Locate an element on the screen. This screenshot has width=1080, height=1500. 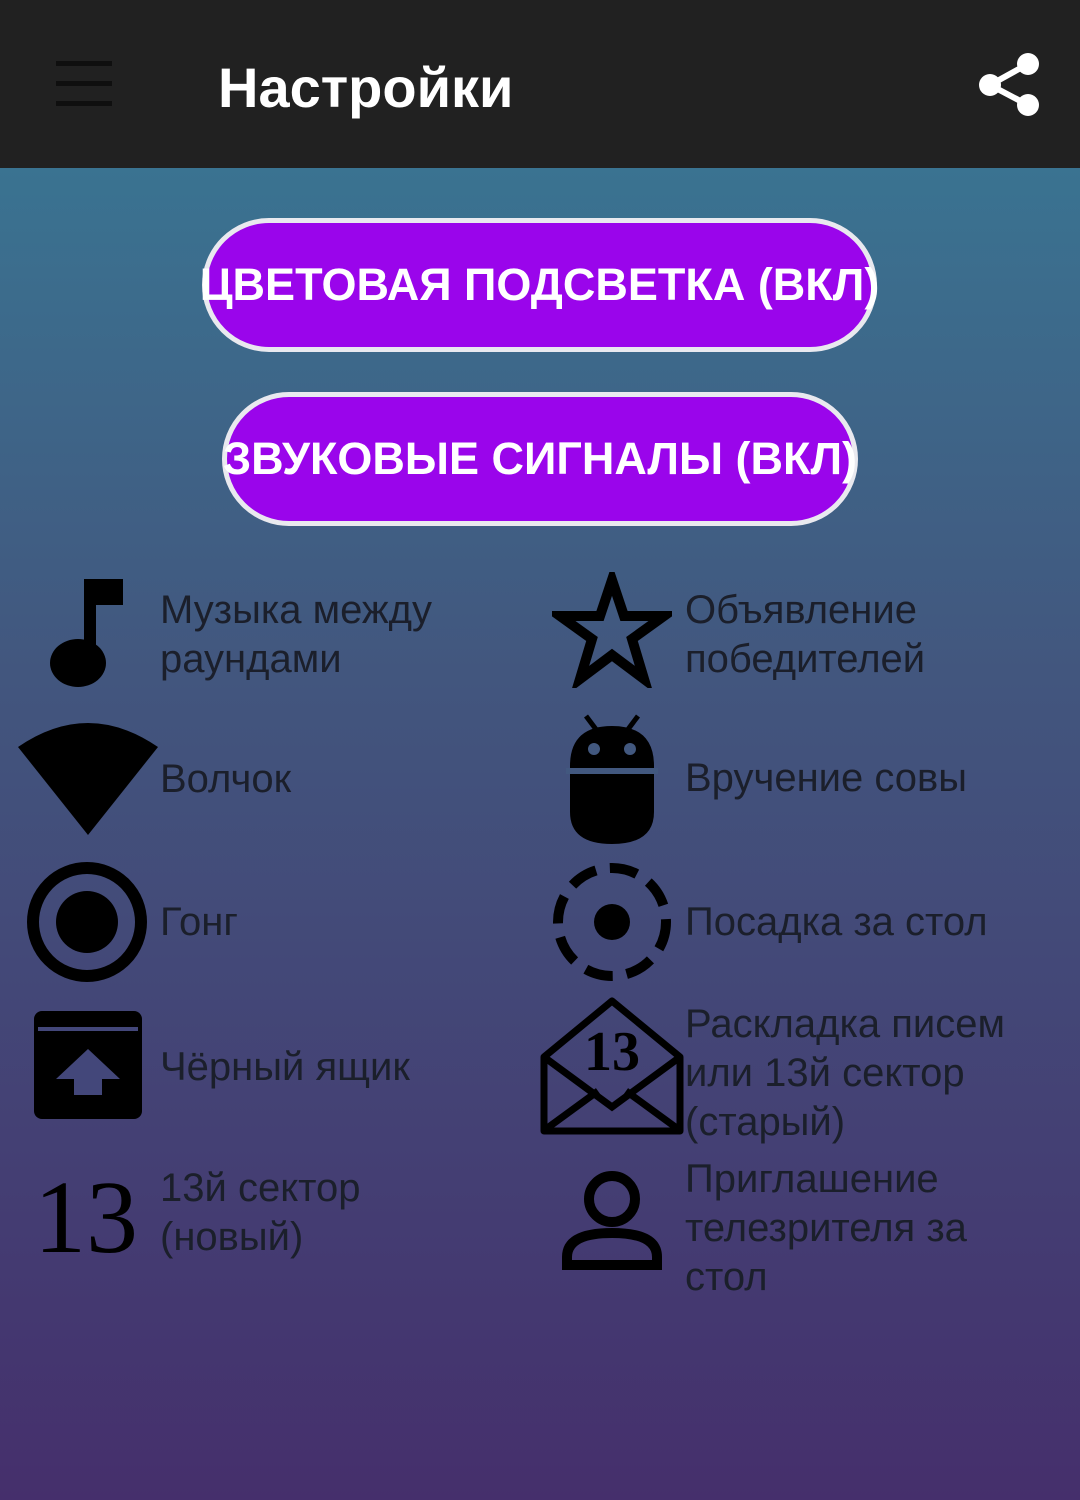
person-outline-icon is located at coordinates (612, 1223).